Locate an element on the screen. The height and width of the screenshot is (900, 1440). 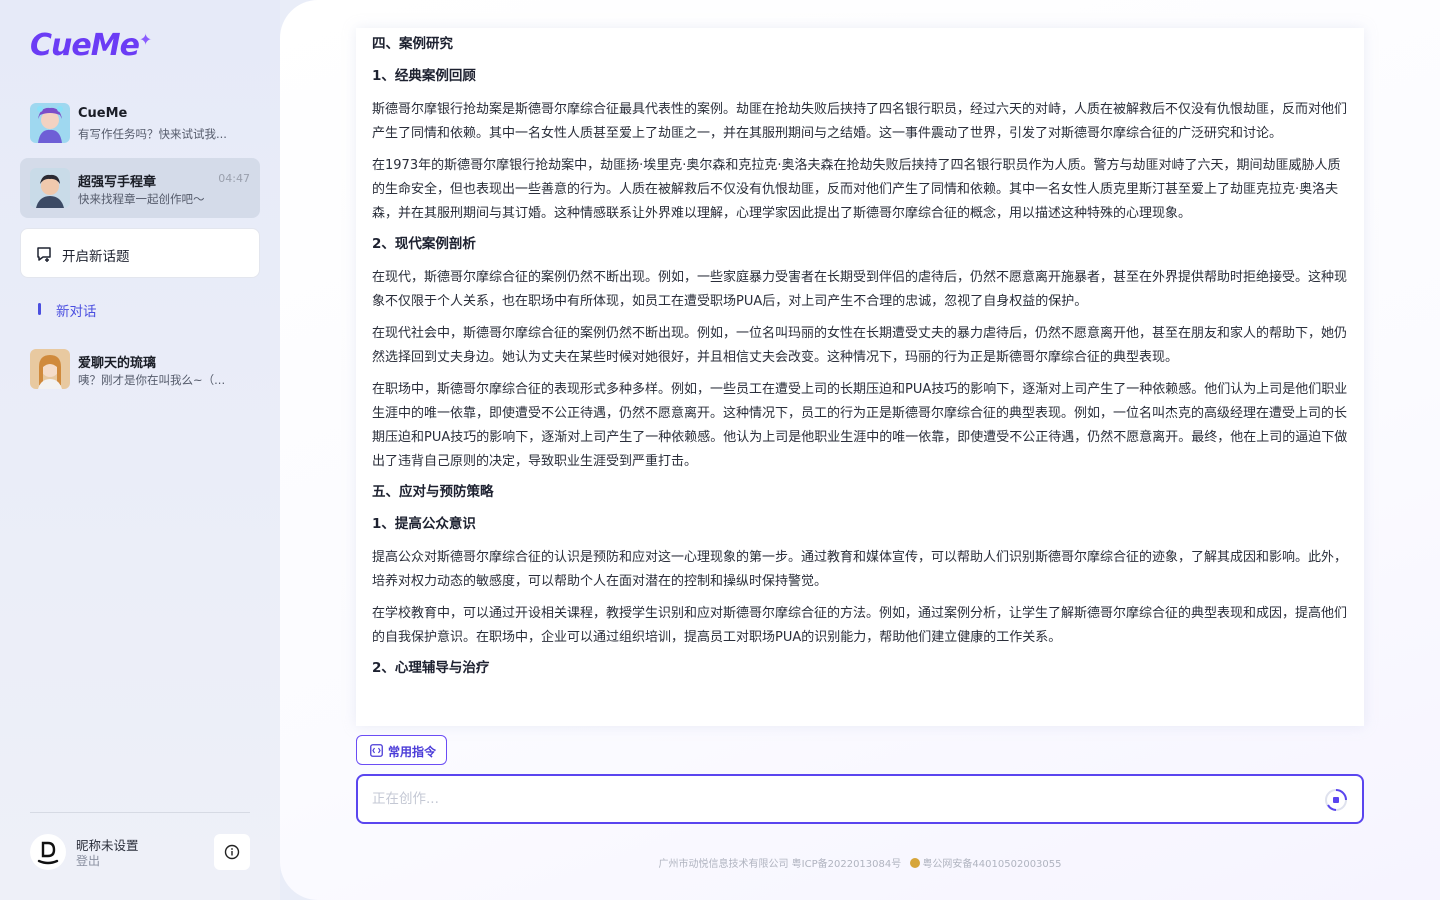
new-topic-icon is located at coordinates (44, 254).